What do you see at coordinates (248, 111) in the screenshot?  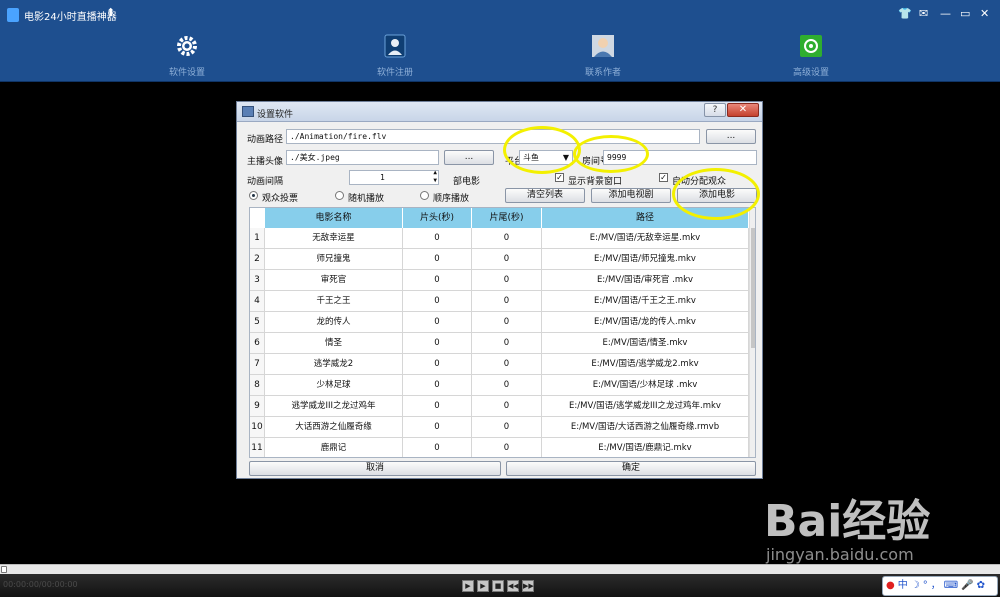 I see `dialog-app-icon` at bounding box center [248, 111].